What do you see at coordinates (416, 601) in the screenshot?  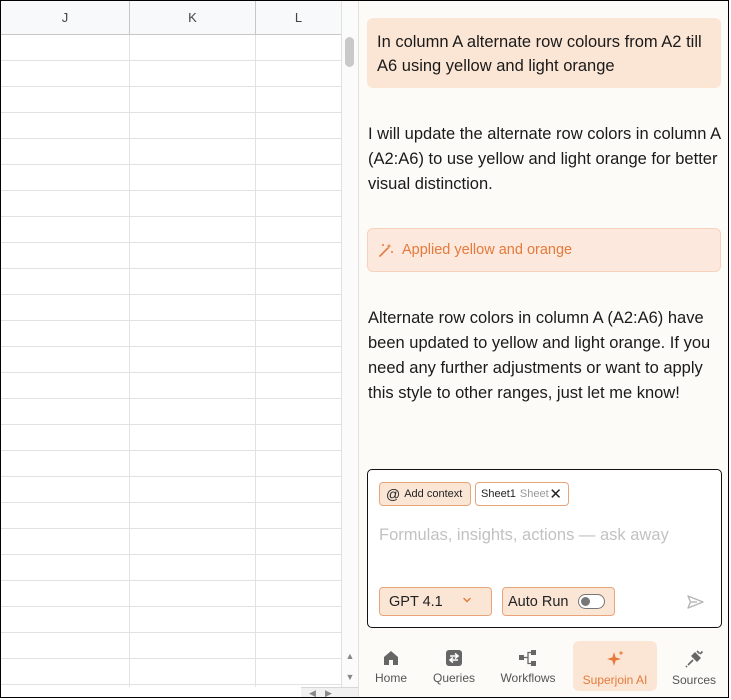 I see `model-label: GPT 4.1` at bounding box center [416, 601].